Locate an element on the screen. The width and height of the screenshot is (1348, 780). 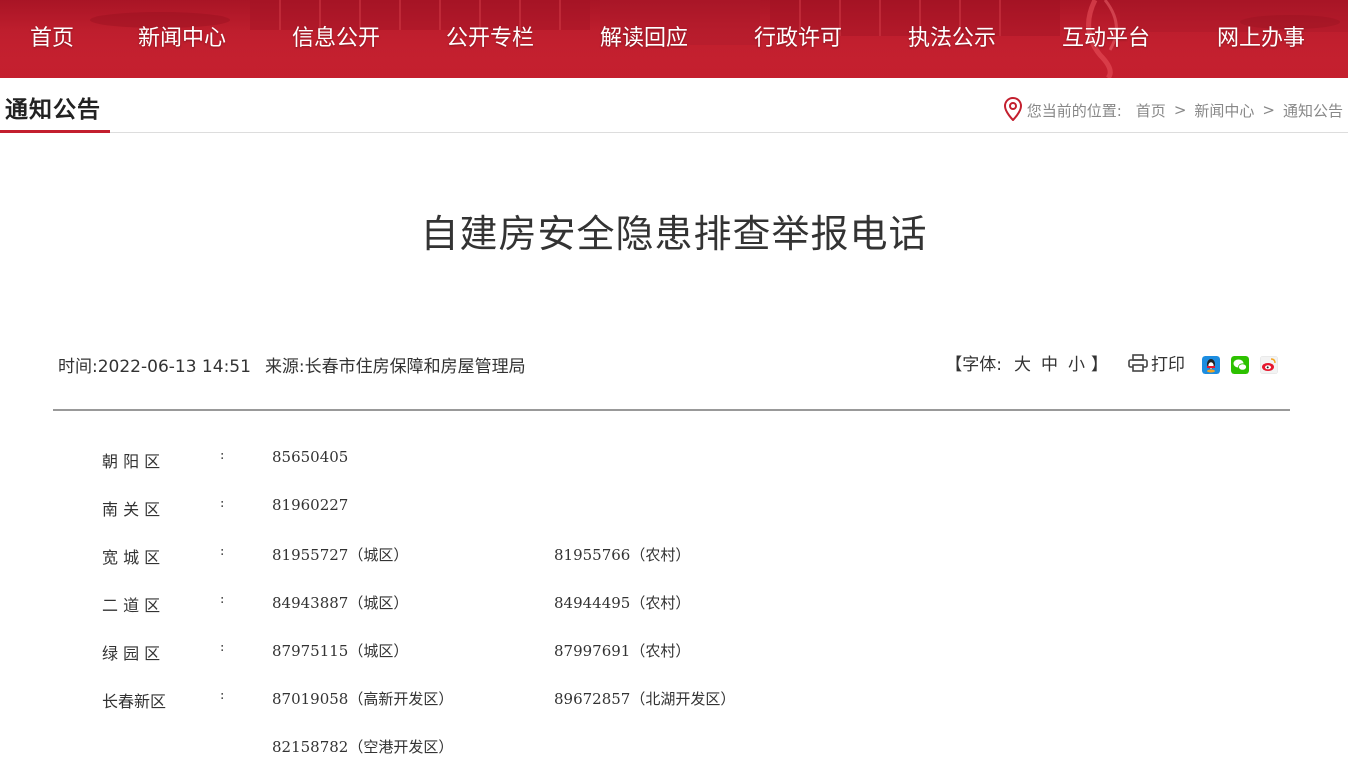
district-name: 二 道 区 is located at coordinates (131, 605).